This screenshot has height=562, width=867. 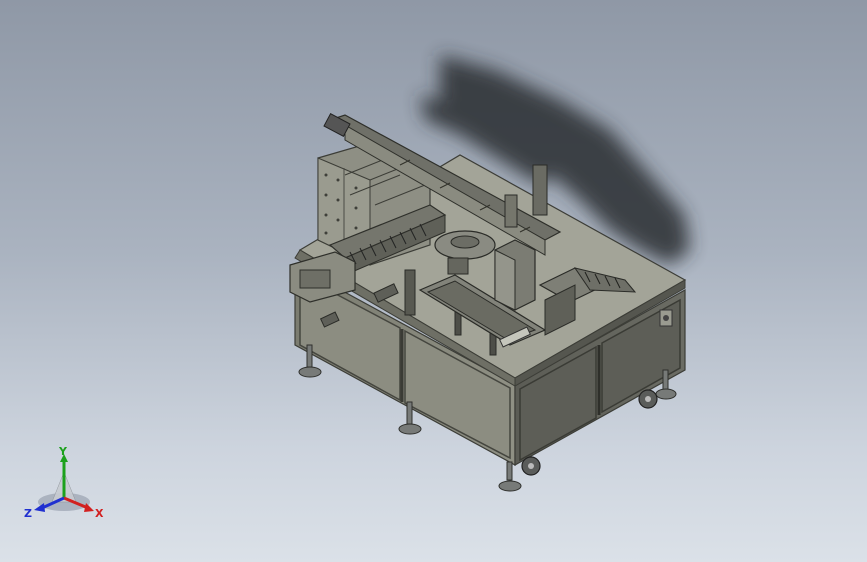 I want to click on press-block, so click(x=515, y=275).